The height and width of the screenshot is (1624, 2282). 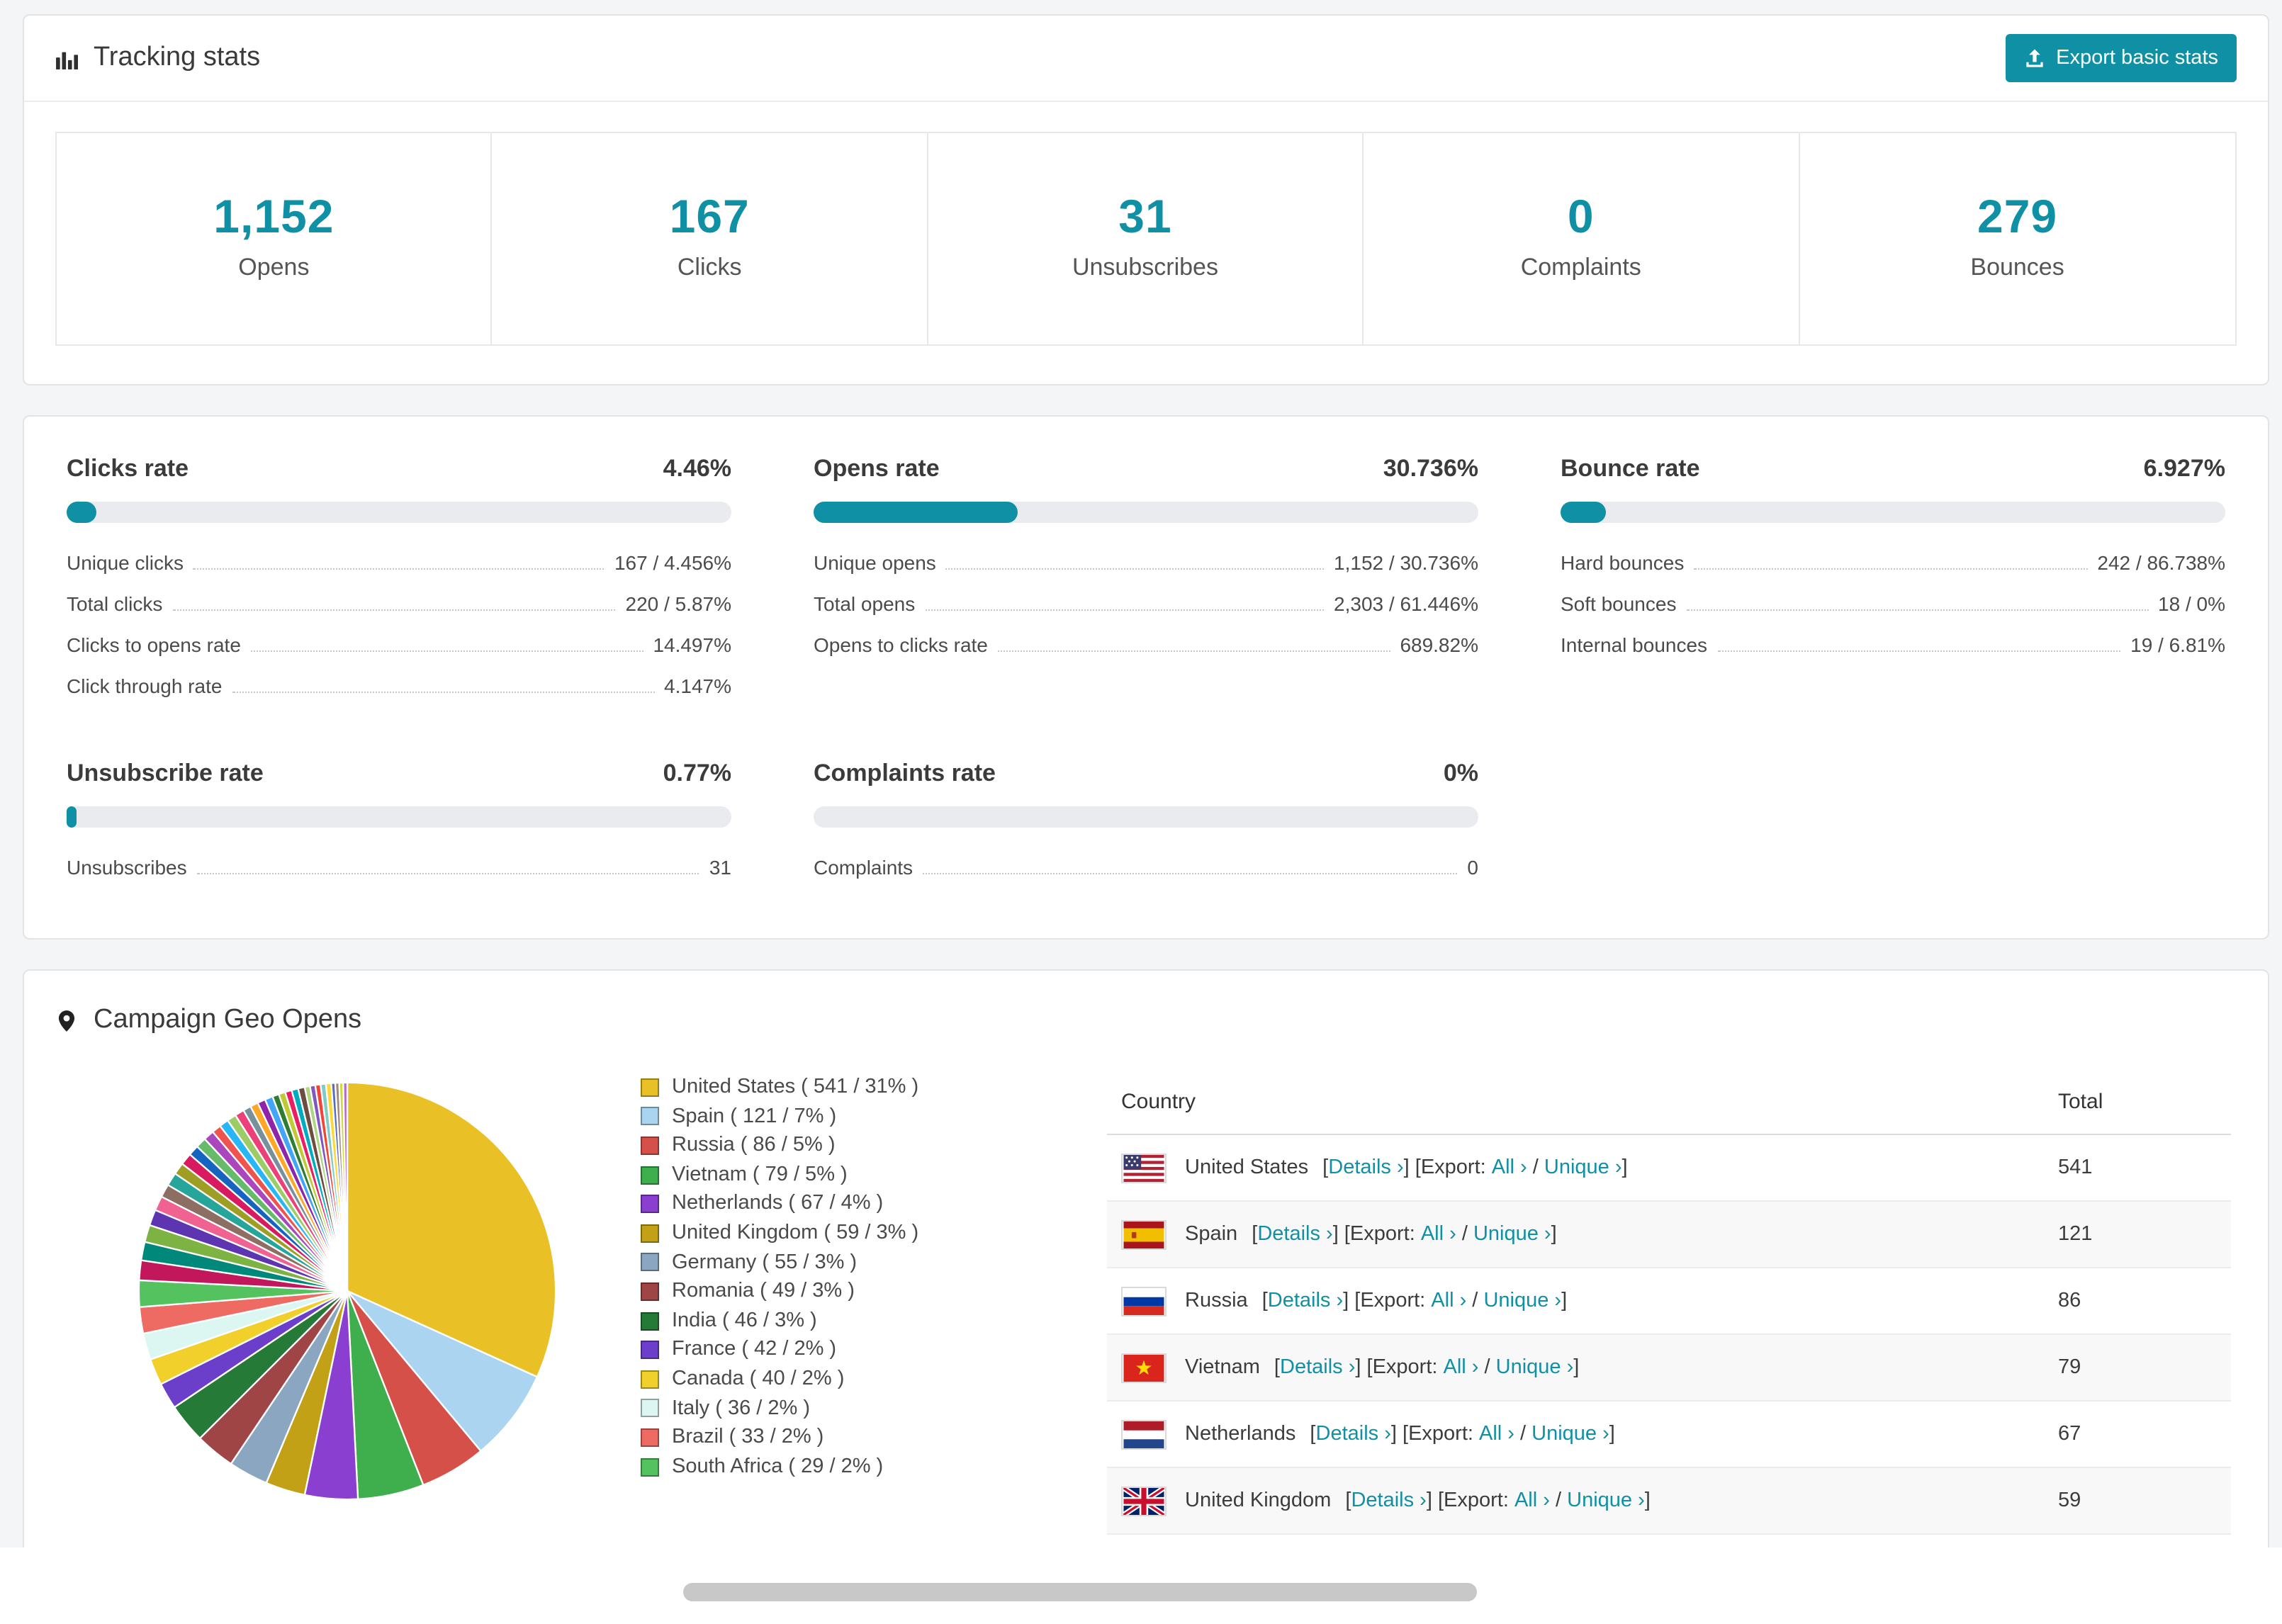 I want to click on country-total: 79, so click(x=2069, y=1367).